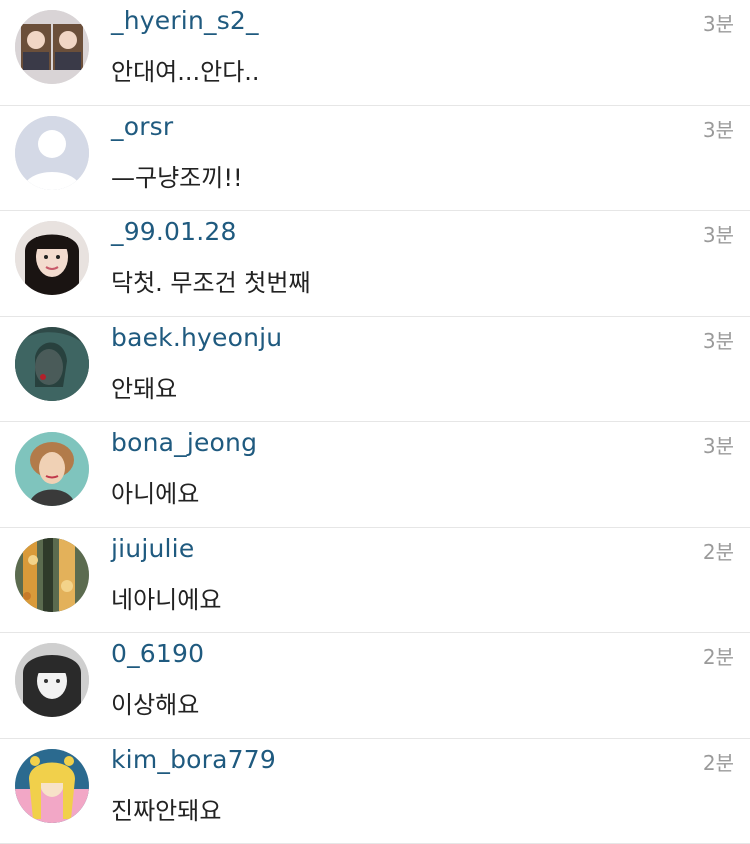 This screenshot has height=844, width=750. What do you see at coordinates (177, 175) in the screenshot?
I see `comment-text: —구냥조끼!!` at bounding box center [177, 175].